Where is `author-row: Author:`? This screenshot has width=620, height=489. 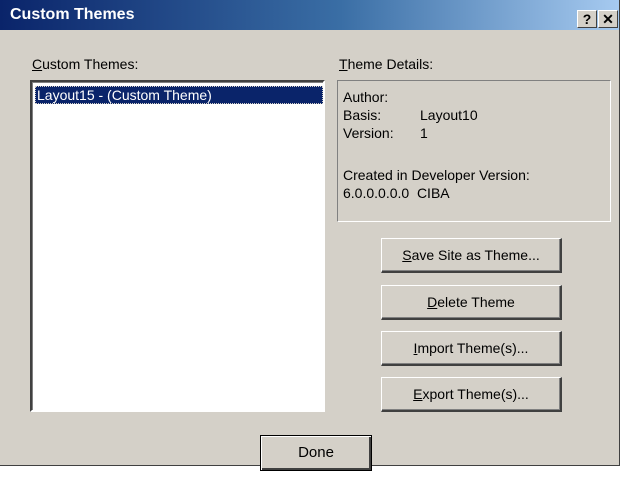 author-row: Author: is located at coordinates (365, 97).